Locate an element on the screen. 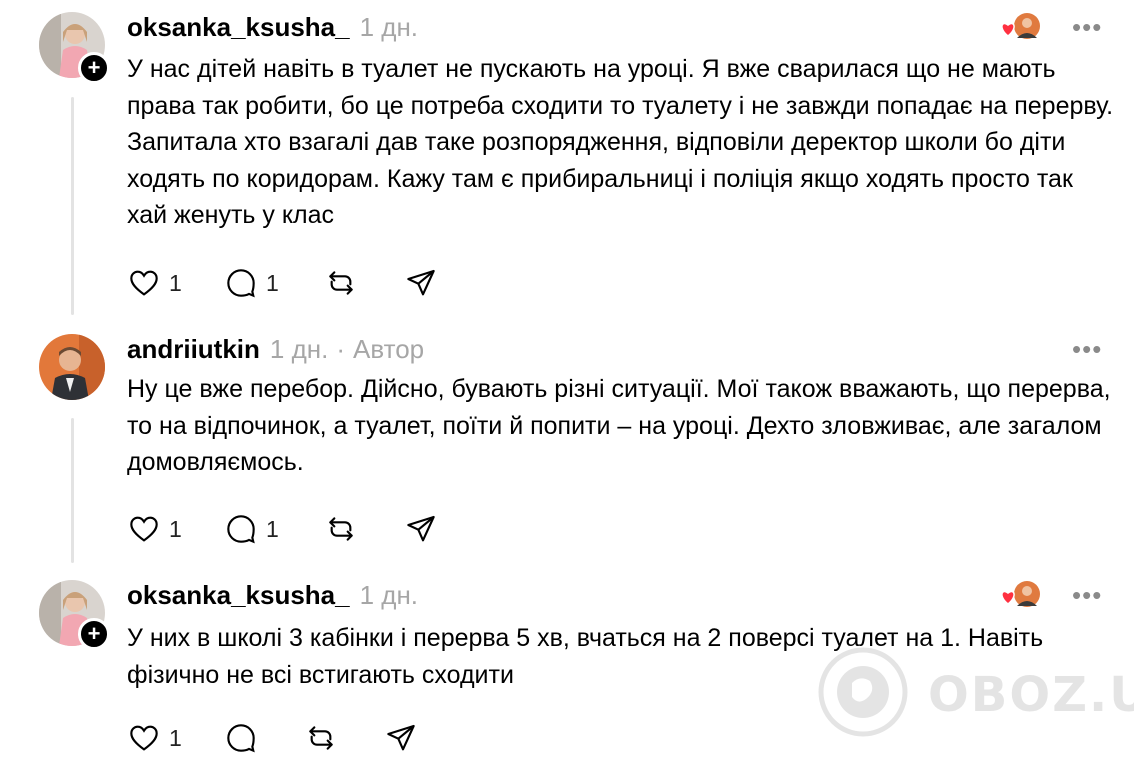 The width and height of the screenshot is (1134, 770). watermark: OBOZ.UA is located at coordinates (976, 692).